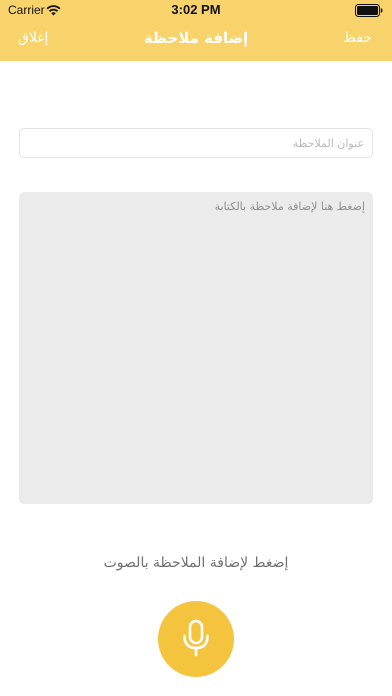 Image resolution: width=392 pixels, height=696 pixels. What do you see at coordinates (196, 143) in the screenshot?
I see `note-title-input` at bounding box center [196, 143].